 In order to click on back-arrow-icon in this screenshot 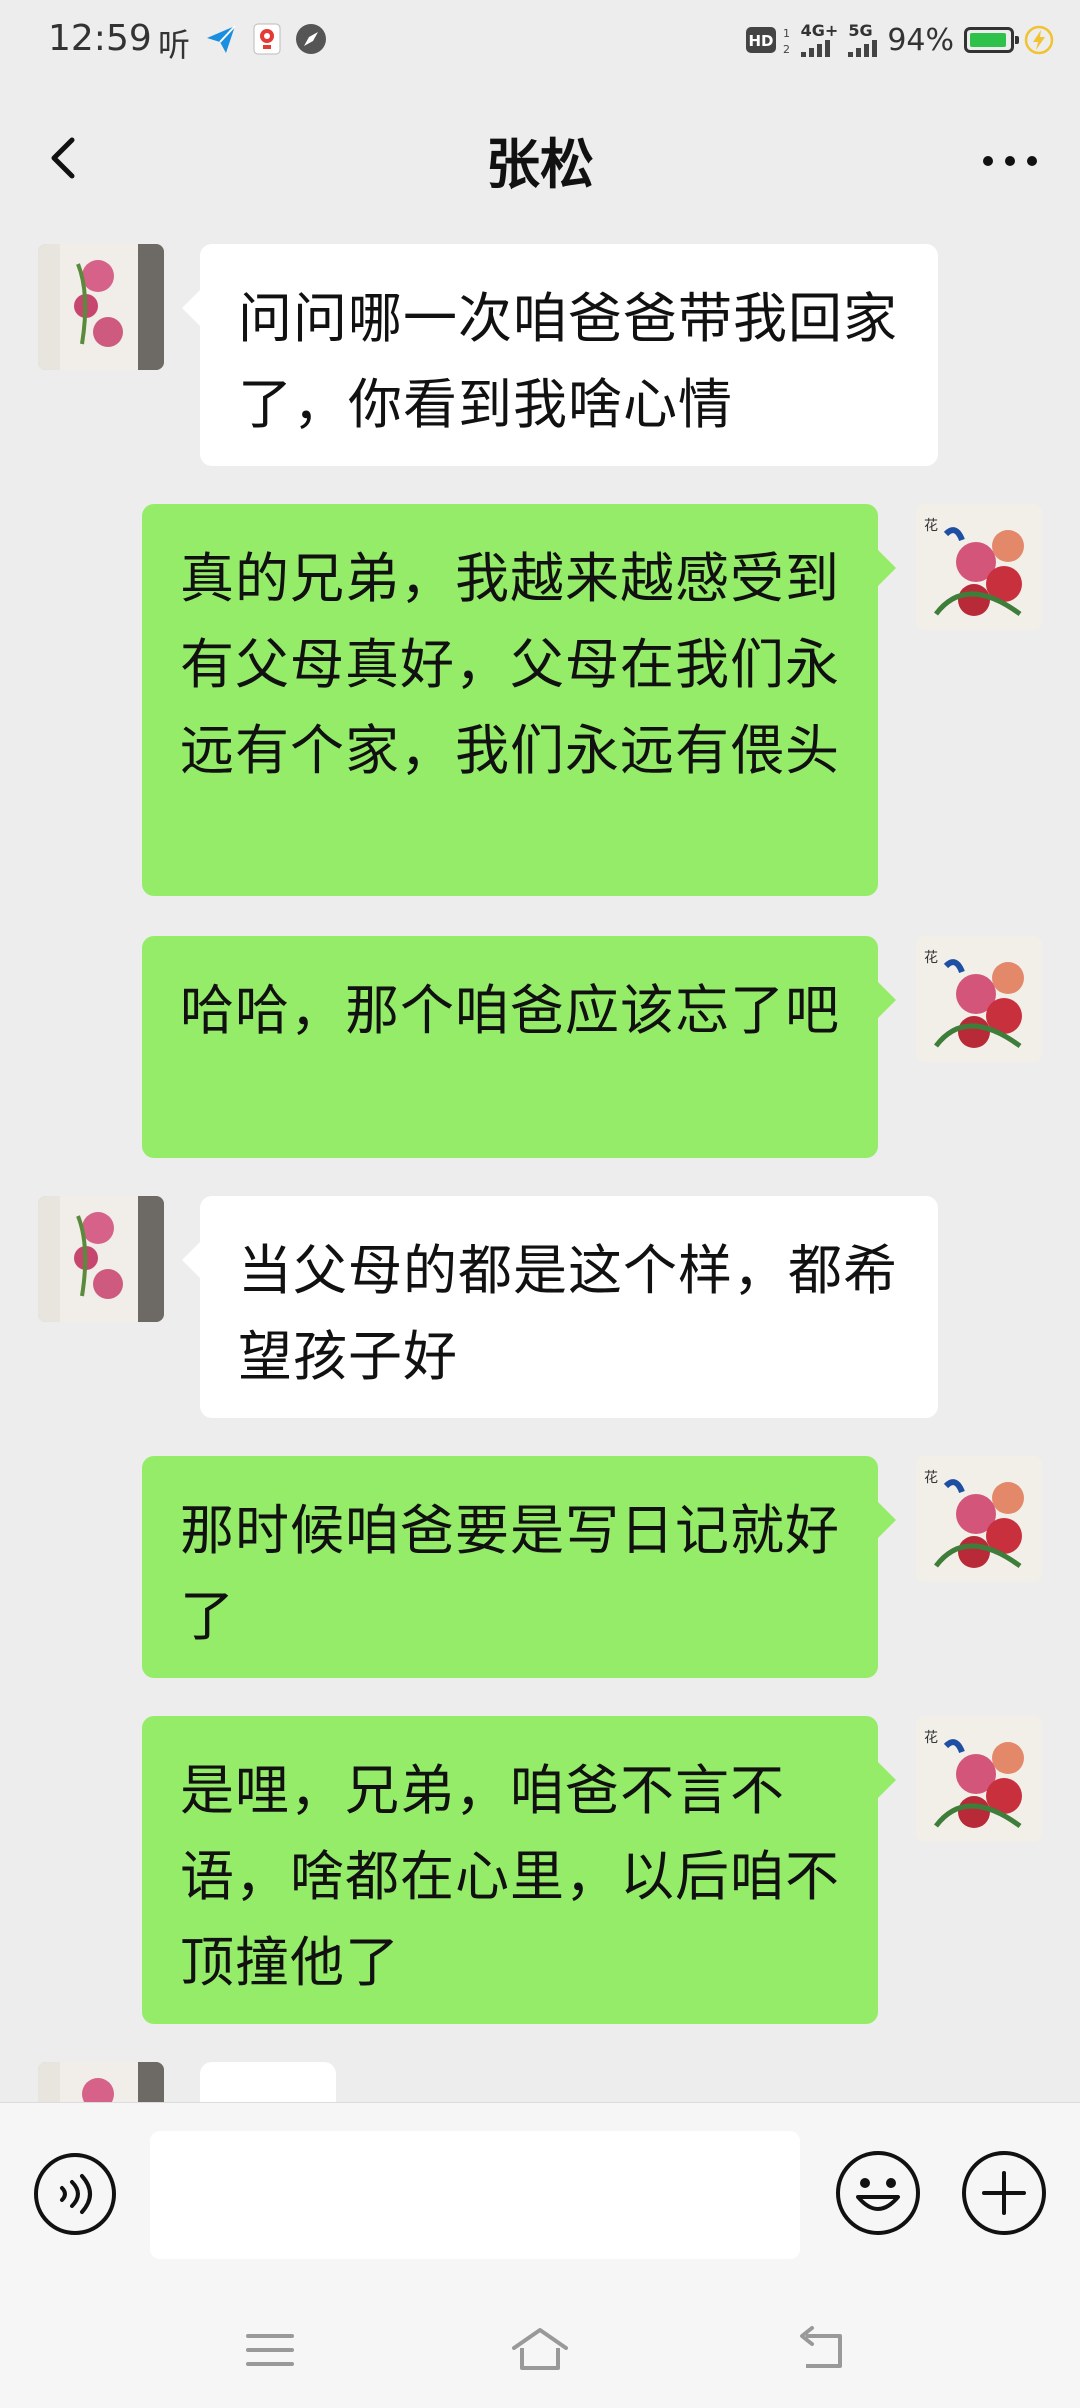, I will do `click(822, 2350)`.